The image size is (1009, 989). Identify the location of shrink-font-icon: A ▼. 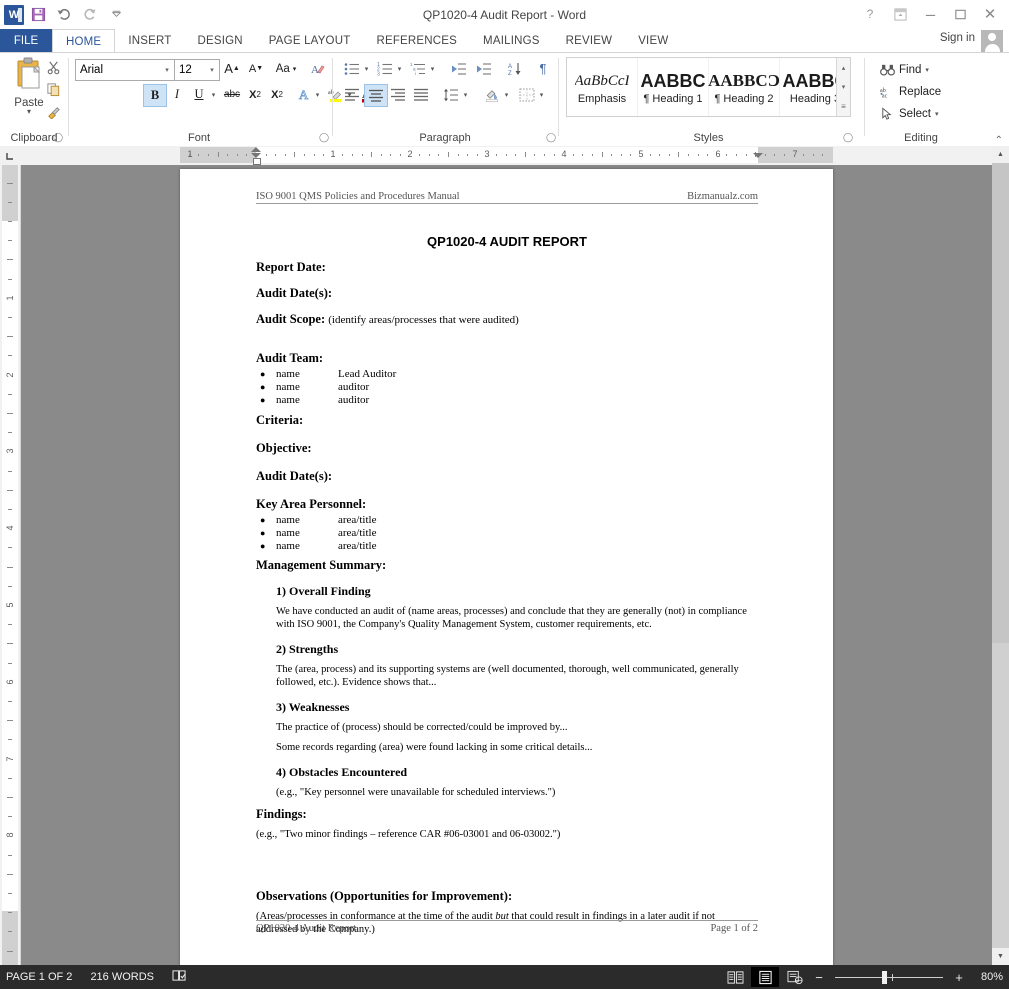
(256, 68).